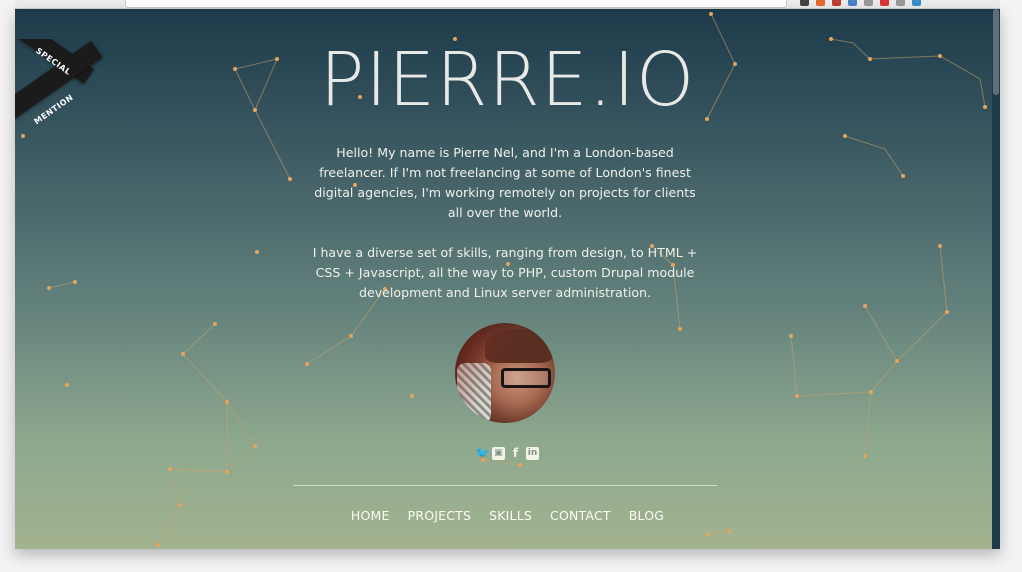 The width and height of the screenshot is (1022, 572). I want to click on browser-toolbar, so click(507, 4).